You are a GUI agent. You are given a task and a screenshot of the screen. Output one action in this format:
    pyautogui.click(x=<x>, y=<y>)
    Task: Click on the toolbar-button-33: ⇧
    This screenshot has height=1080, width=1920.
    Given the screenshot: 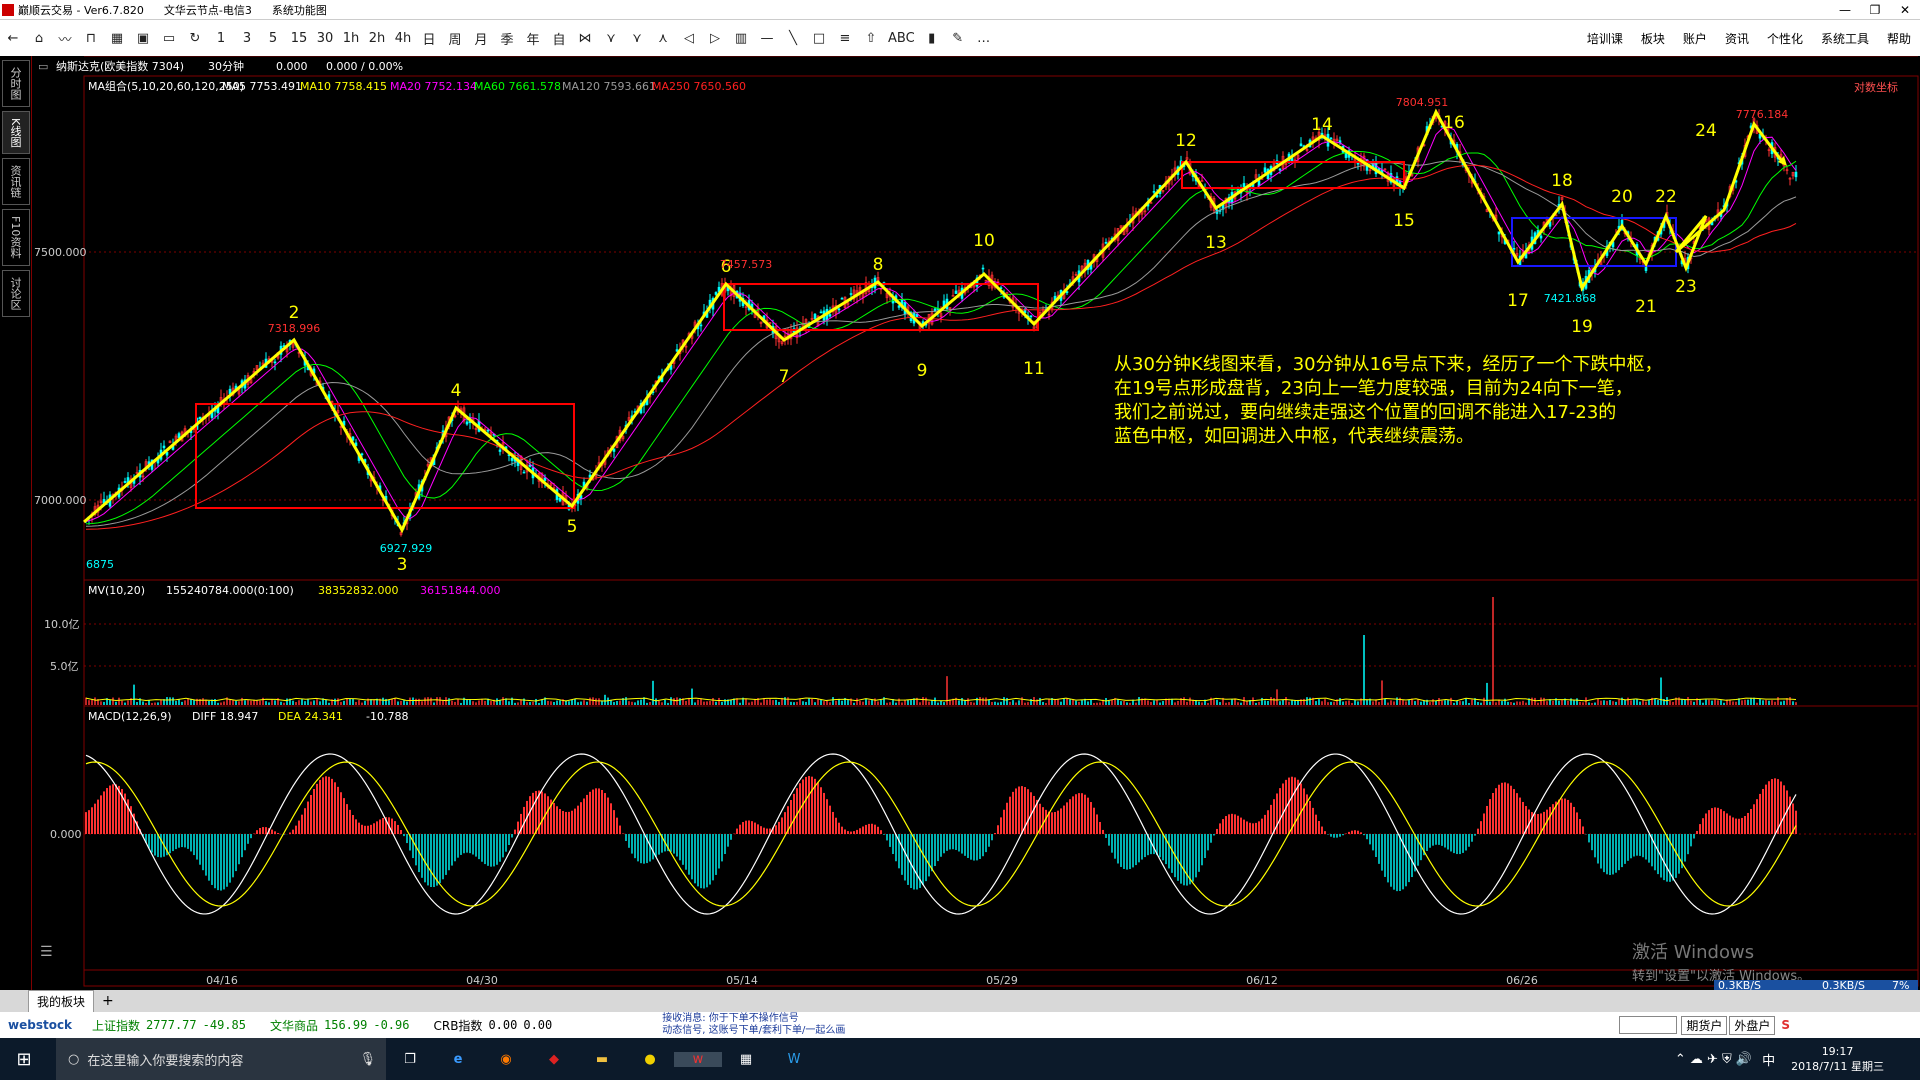 What is the action you would take?
    pyautogui.click(x=871, y=38)
    